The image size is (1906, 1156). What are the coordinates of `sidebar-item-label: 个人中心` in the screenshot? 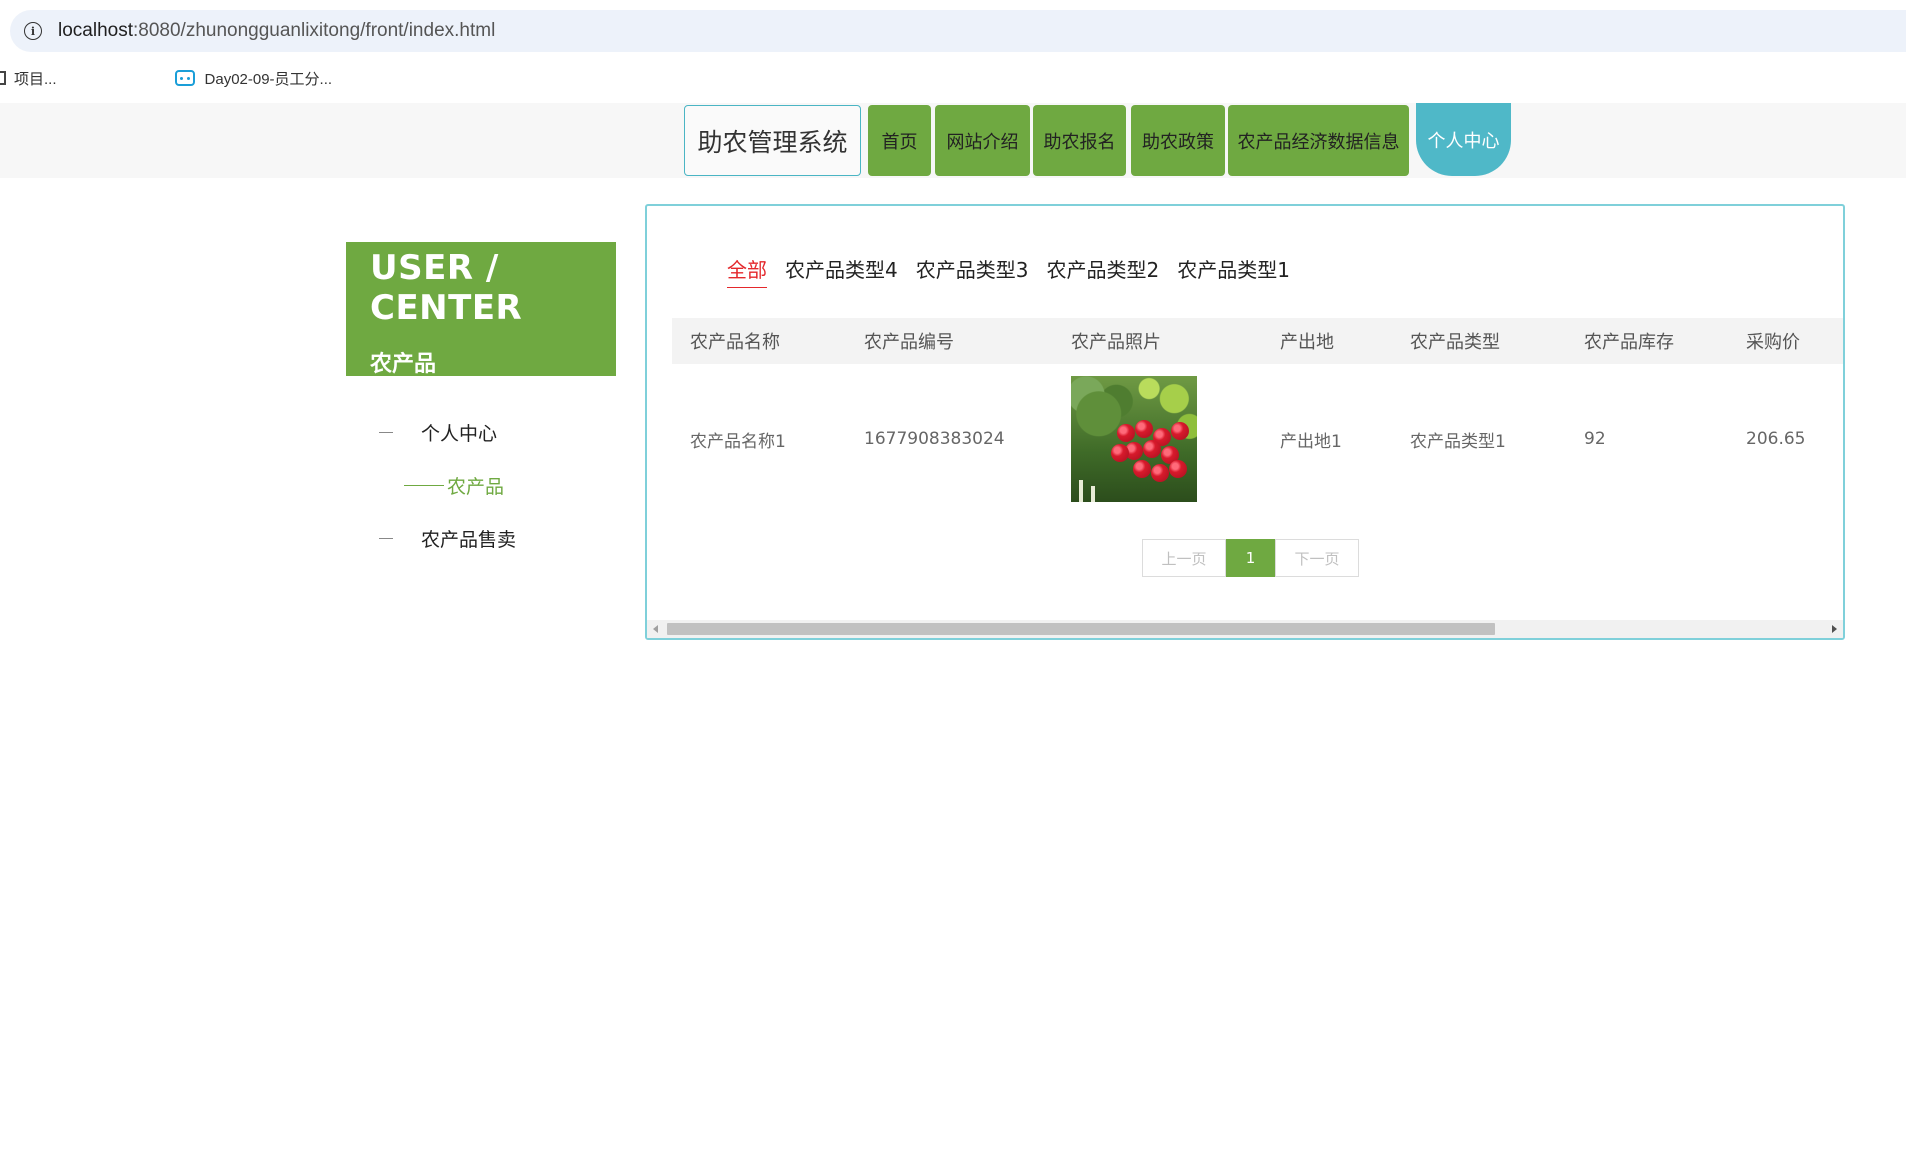 It's located at (459, 434).